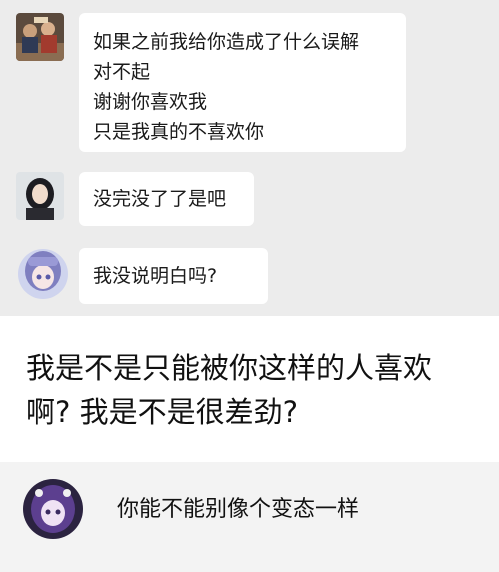 The image size is (499, 572). What do you see at coordinates (40, 37) in the screenshot?
I see `group-photo-avatar-icon` at bounding box center [40, 37].